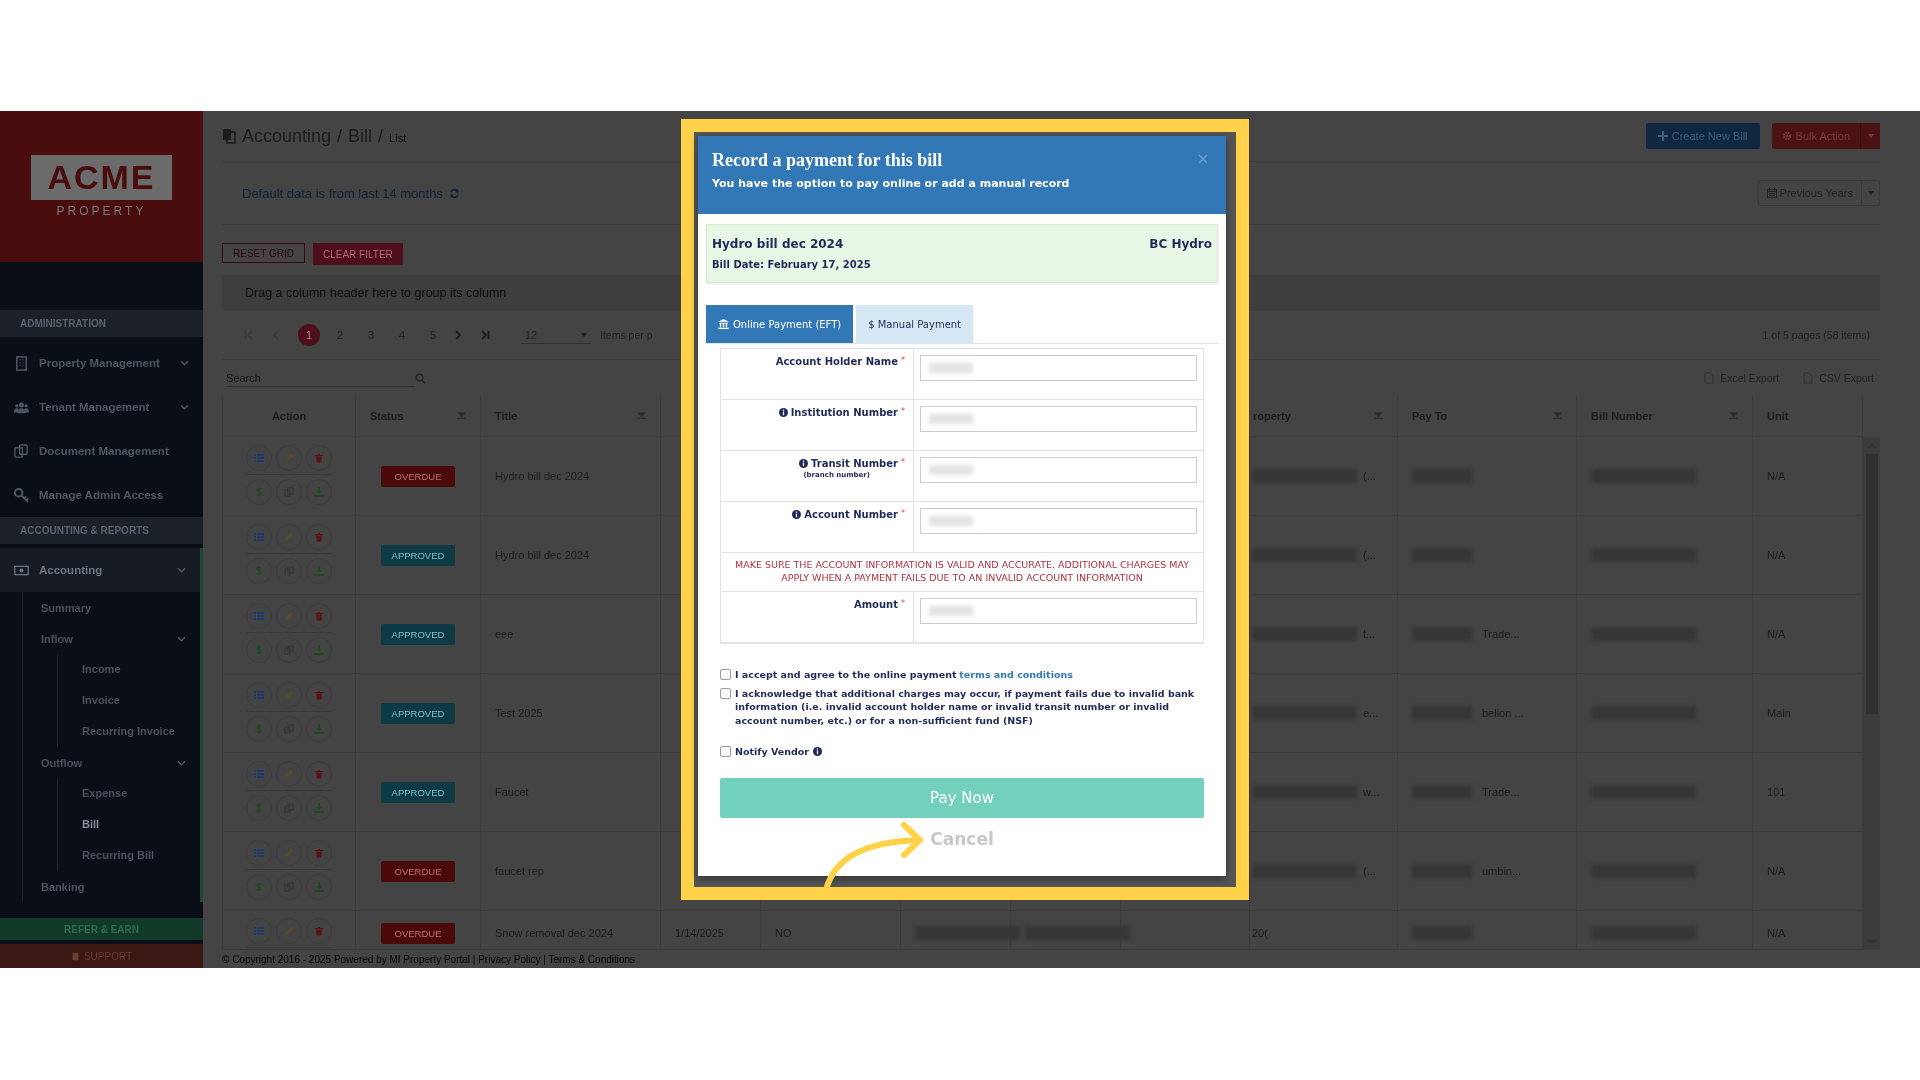  I want to click on dropdown-toggle, so click(1870, 136).